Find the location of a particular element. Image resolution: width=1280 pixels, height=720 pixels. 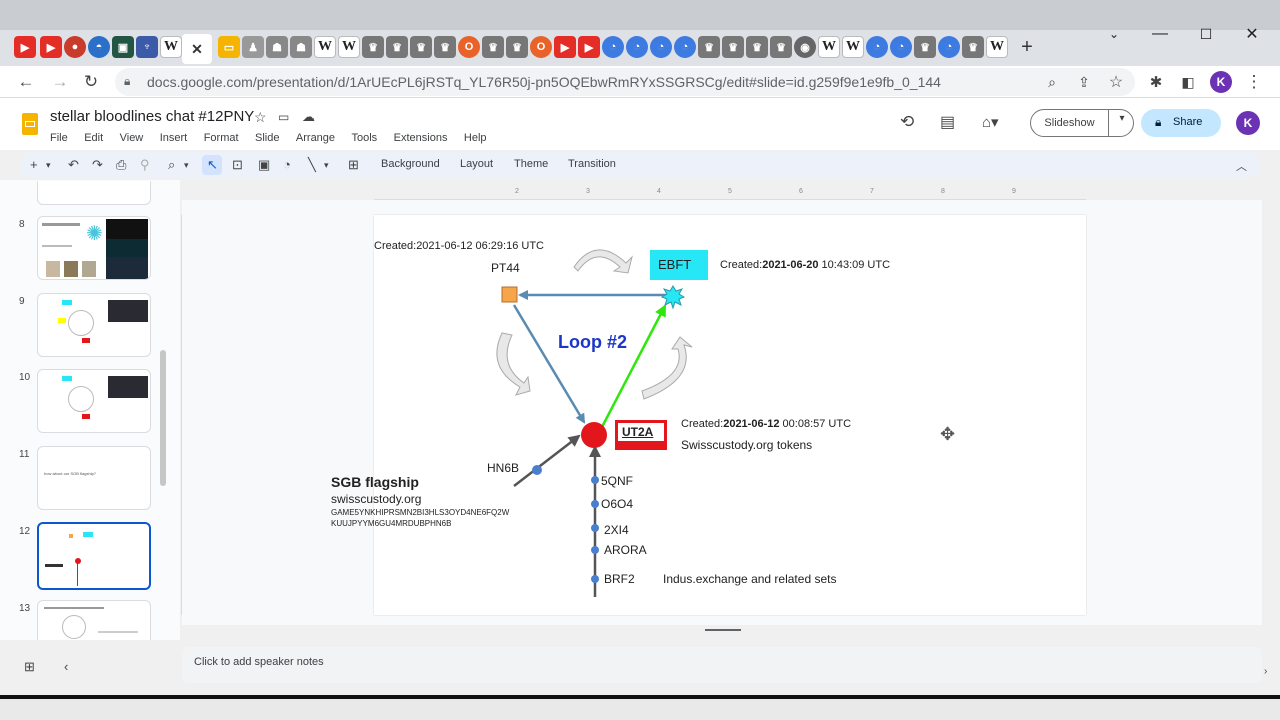

version-history-icon: ⟲ is located at coordinates (907, 122).